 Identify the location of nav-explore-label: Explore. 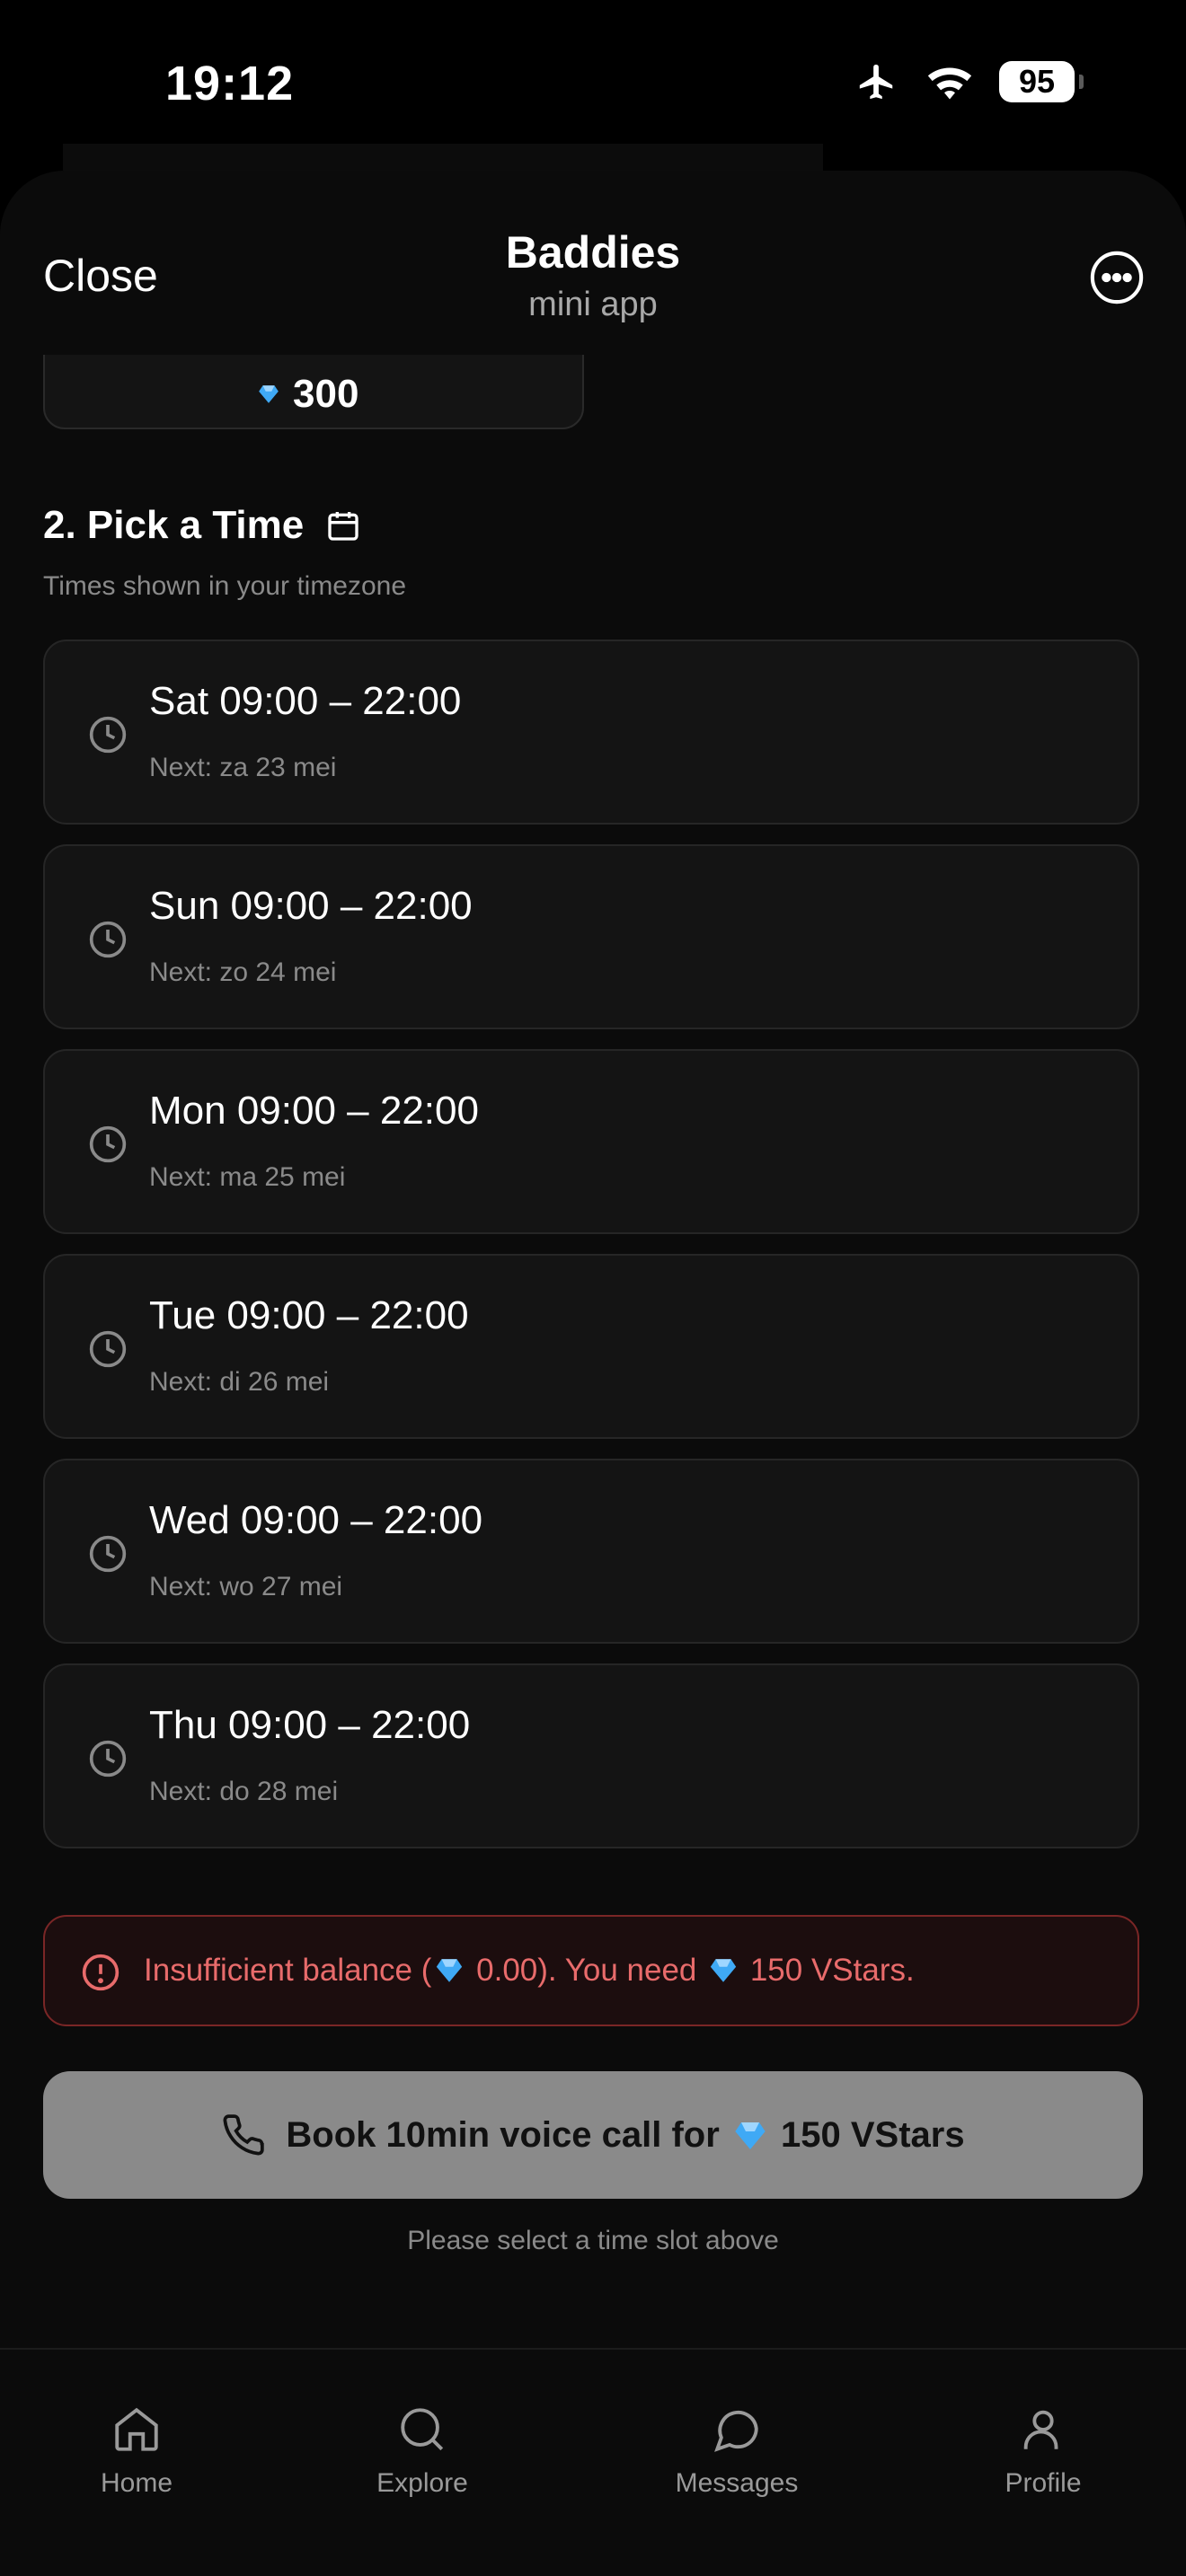
(422, 2483).